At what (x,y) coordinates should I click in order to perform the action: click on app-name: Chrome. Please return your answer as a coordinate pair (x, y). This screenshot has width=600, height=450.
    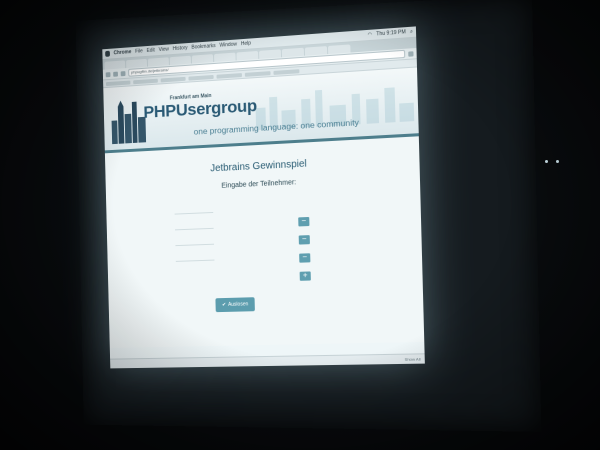
    Looking at the image, I should click on (123, 52).